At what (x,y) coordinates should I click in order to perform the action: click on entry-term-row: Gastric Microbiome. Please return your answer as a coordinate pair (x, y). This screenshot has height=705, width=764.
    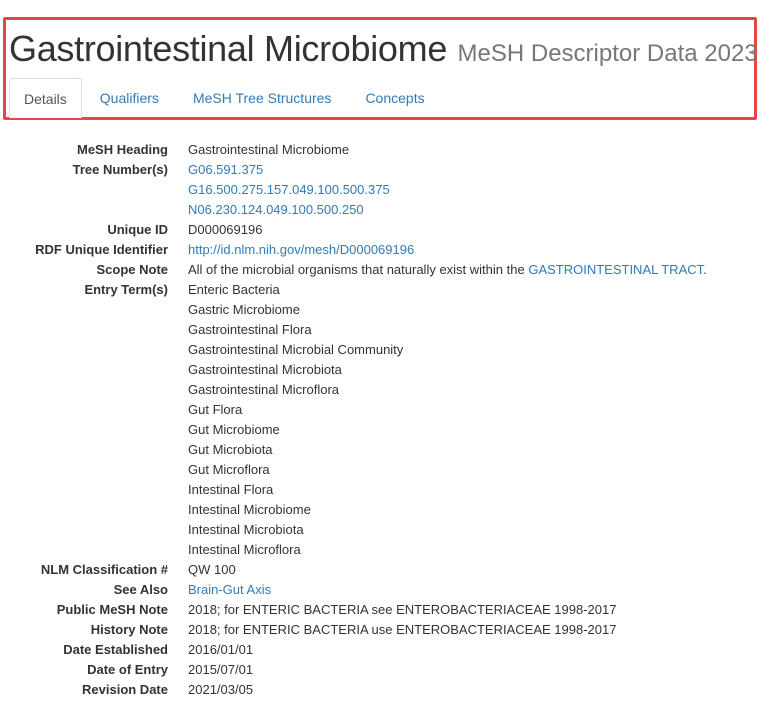
    Looking at the image, I should click on (382, 310).